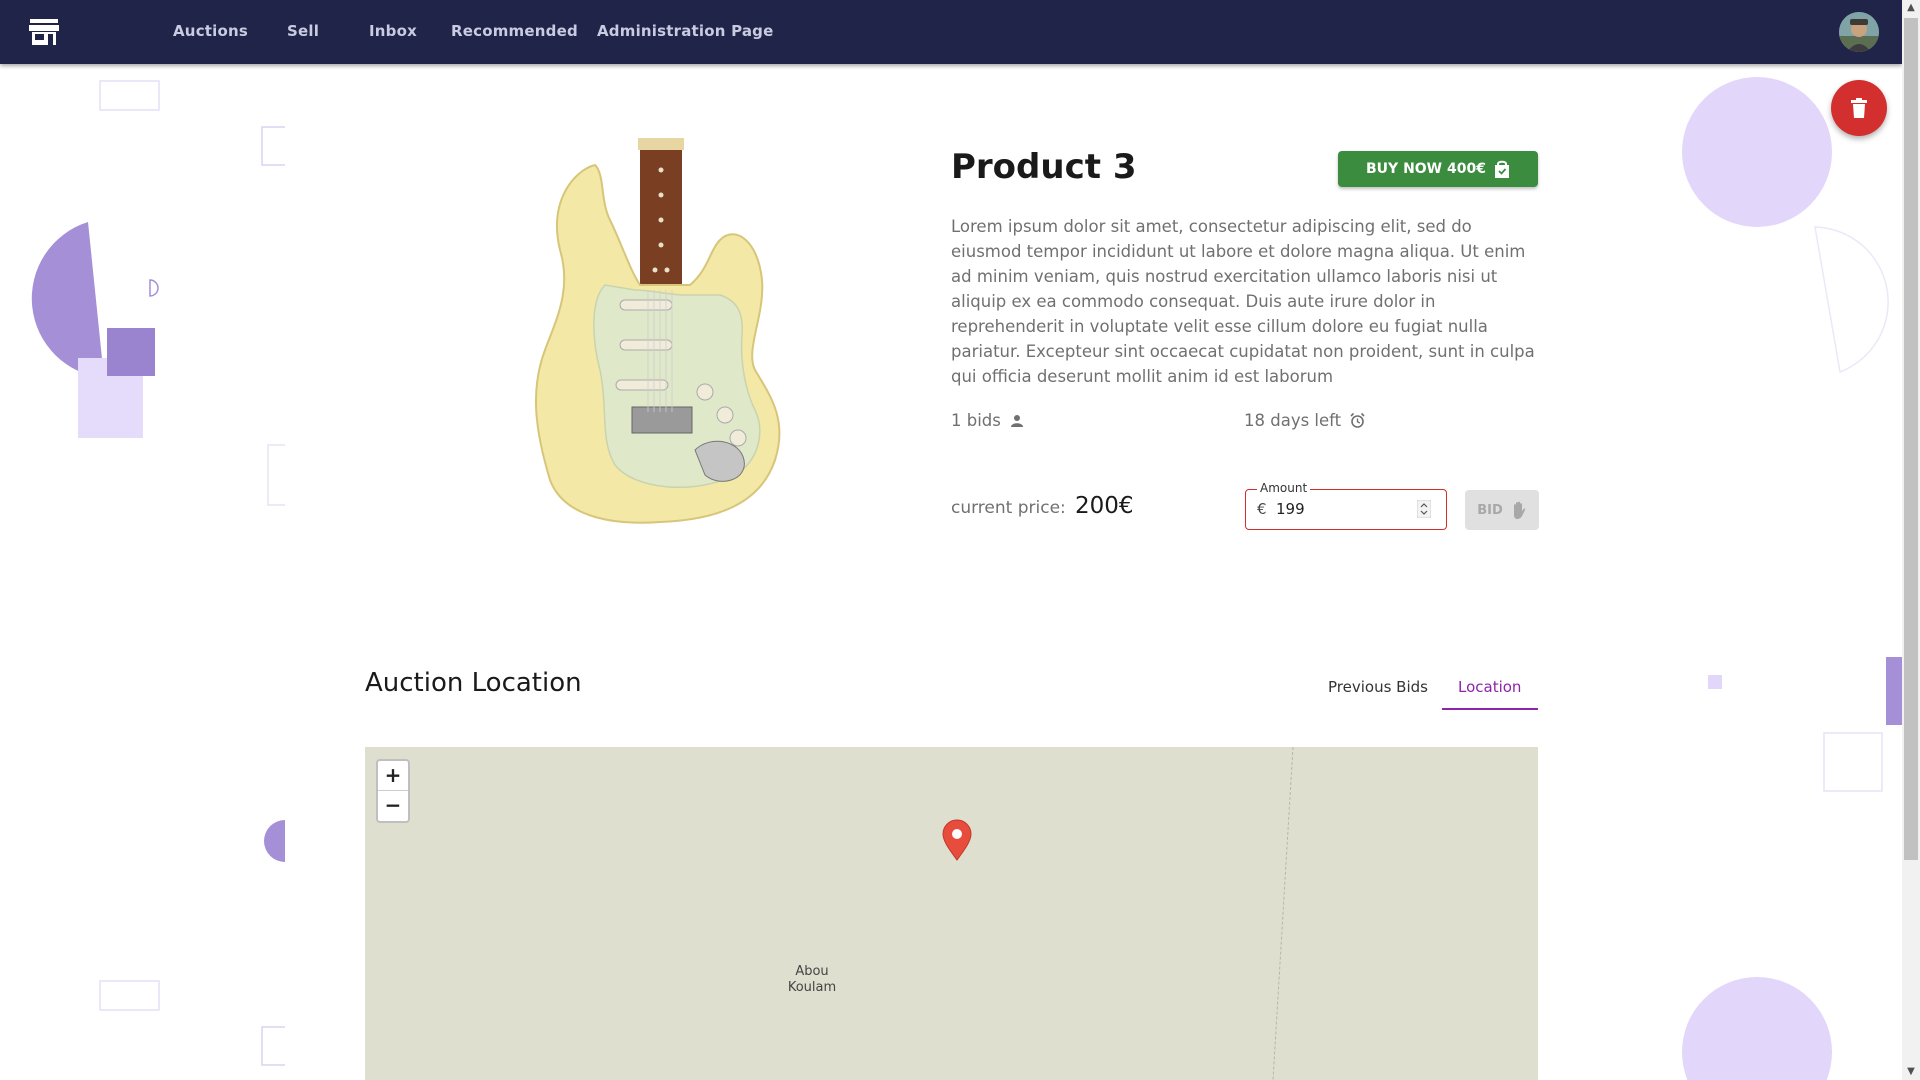 The width and height of the screenshot is (1920, 1080). I want to click on avatar, so click(1859, 32).